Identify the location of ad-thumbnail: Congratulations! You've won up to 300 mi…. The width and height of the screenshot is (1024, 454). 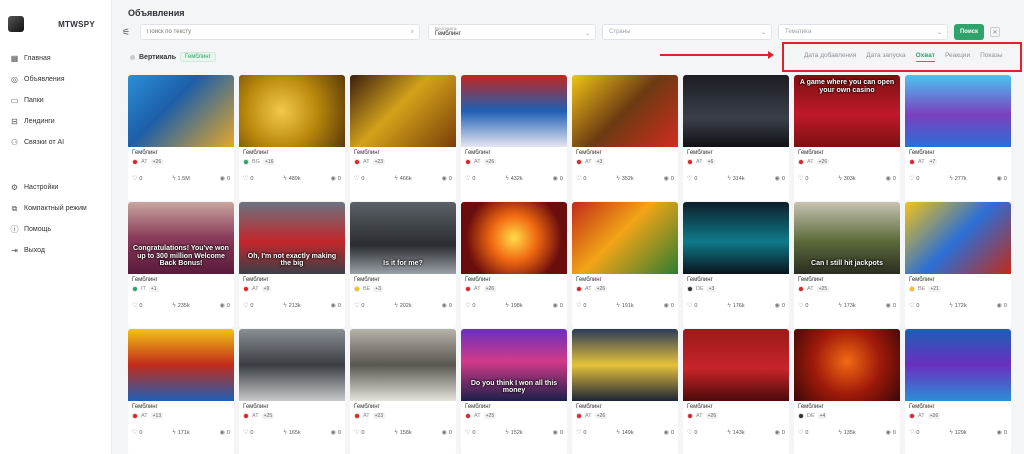
(181, 238).